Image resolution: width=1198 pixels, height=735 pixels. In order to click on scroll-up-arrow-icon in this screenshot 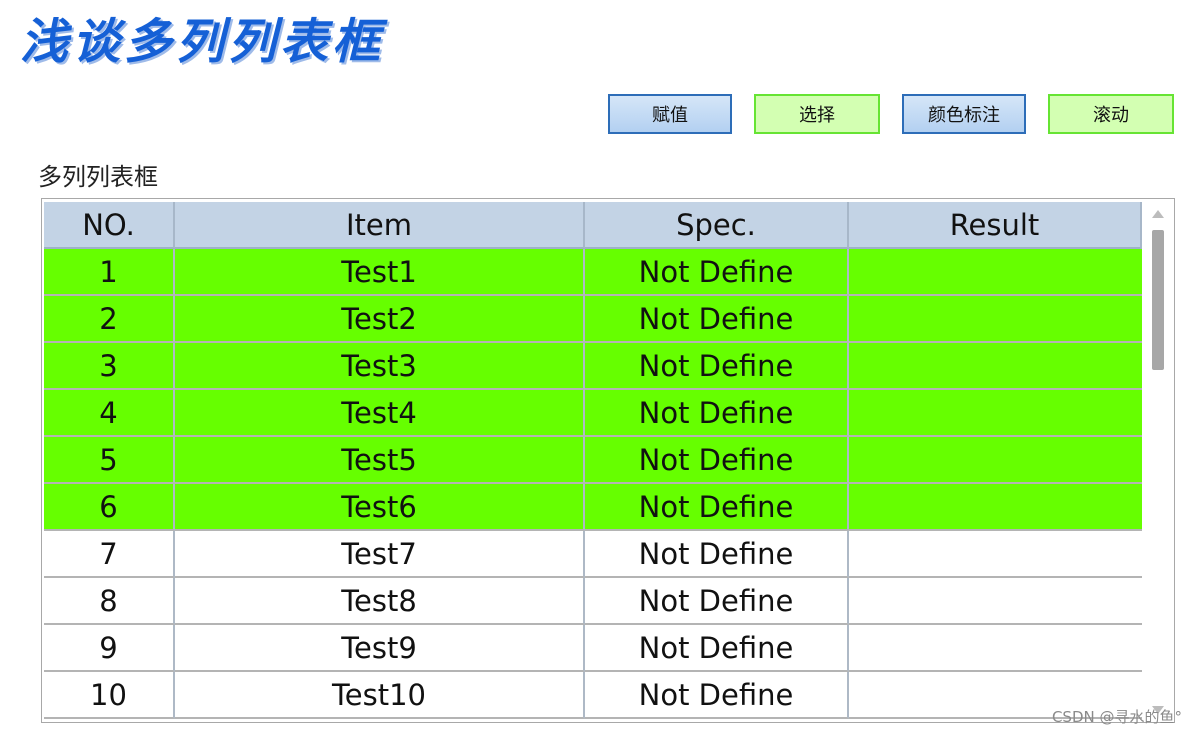, I will do `click(1158, 214)`.